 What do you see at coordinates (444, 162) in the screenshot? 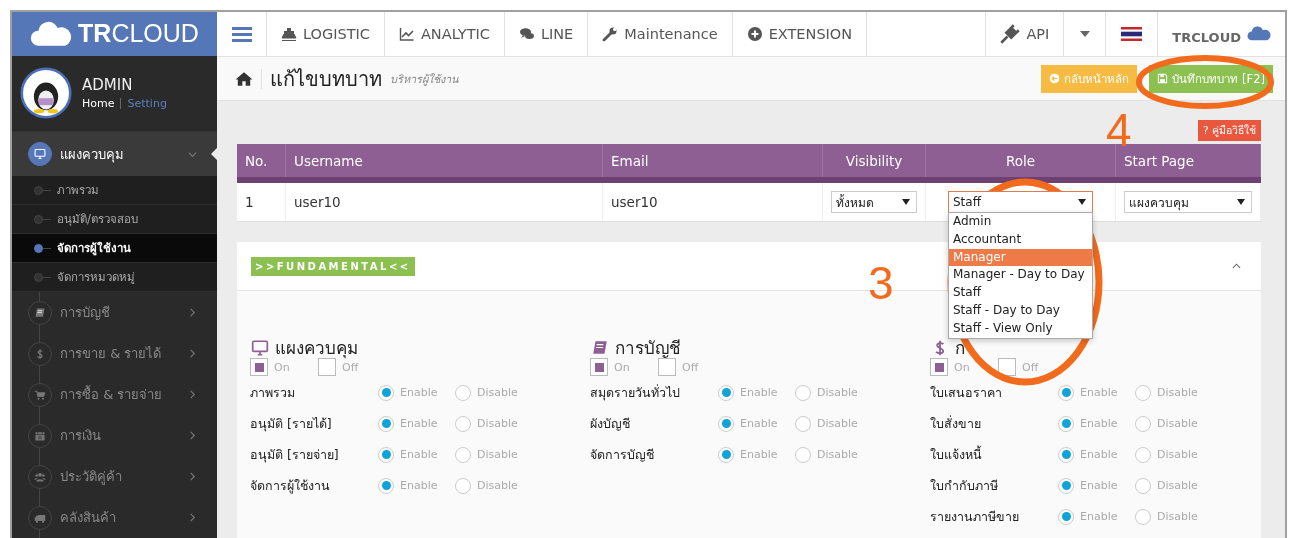
I see `column-header: Username` at bounding box center [444, 162].